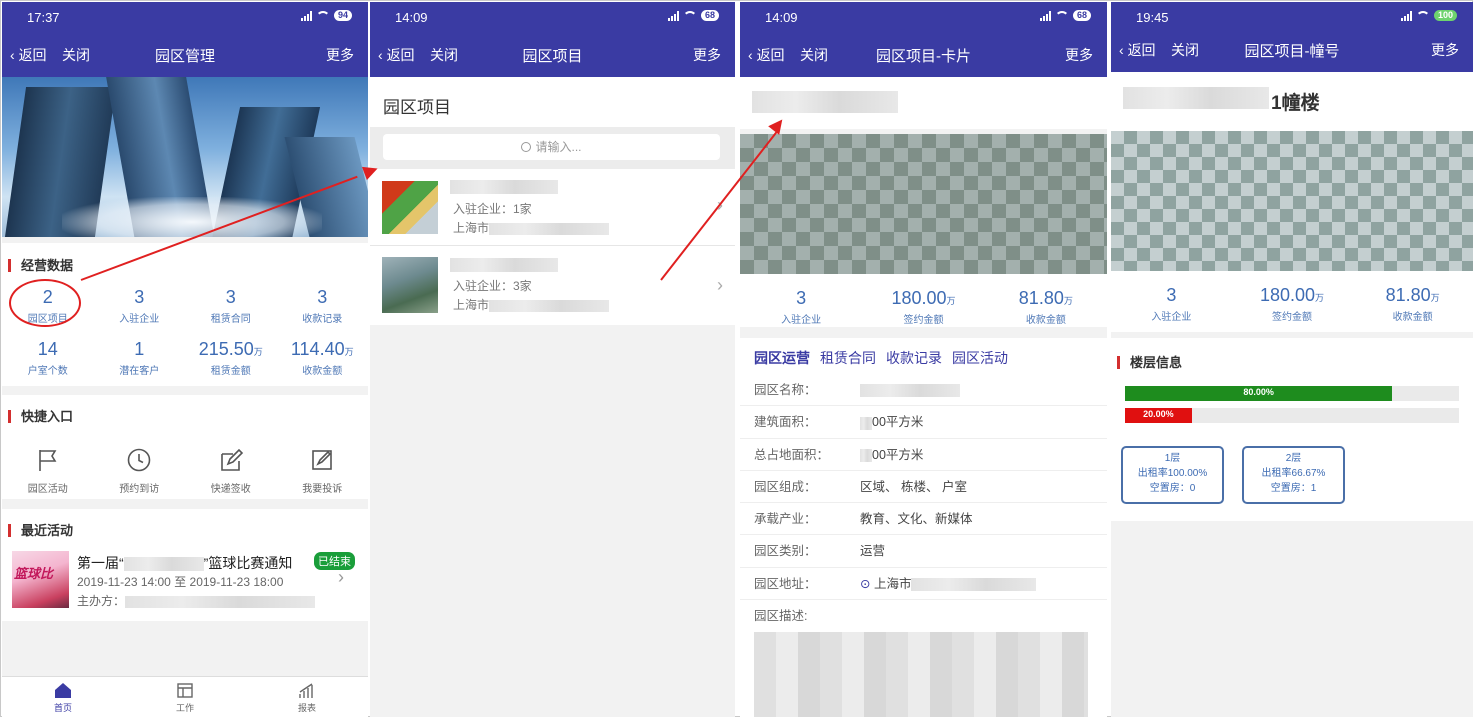  I want to click on quick-entry-activity: 园区活动, so click(48, 471).